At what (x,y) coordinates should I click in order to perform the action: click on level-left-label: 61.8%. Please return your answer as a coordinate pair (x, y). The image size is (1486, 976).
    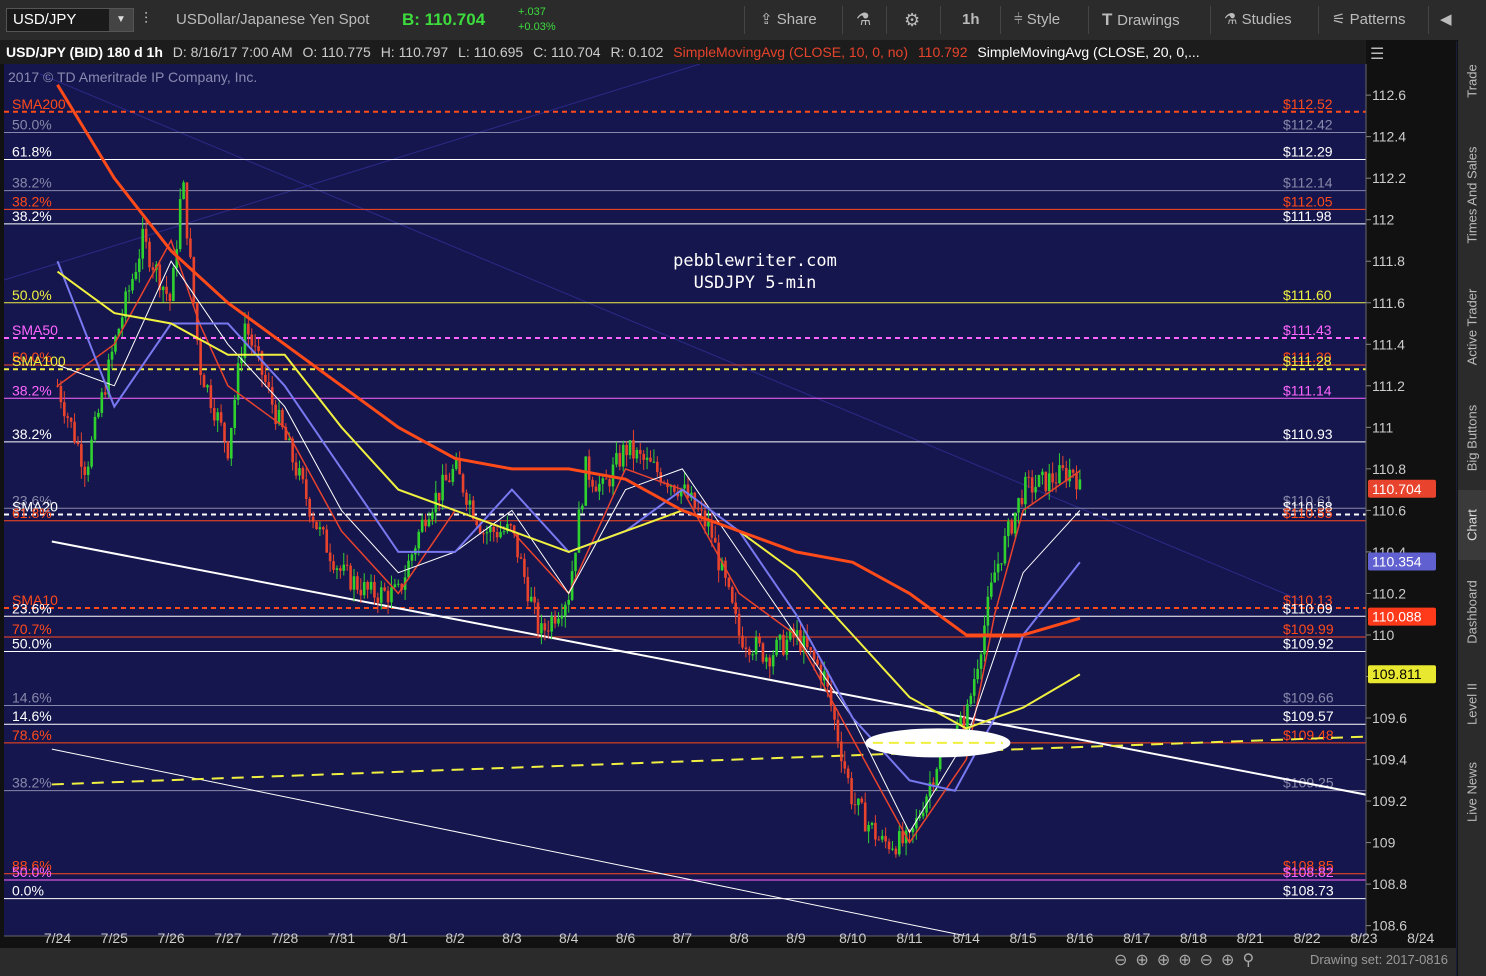
    Looking at the image, I should click on (32, 152).